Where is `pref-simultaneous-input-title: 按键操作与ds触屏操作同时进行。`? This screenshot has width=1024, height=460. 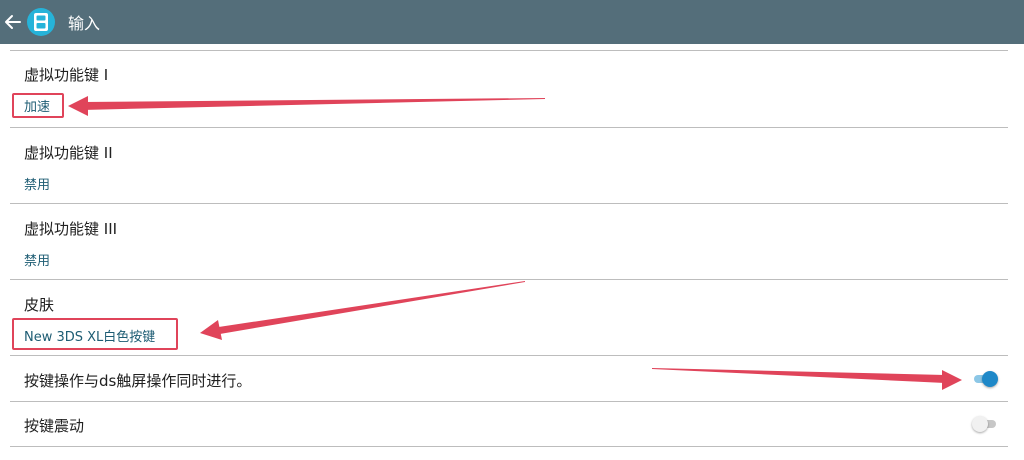 pref-simultaneous-input-title: 按键操作与ds触屏操作同时进行。 is located at coordinates (138, 381).